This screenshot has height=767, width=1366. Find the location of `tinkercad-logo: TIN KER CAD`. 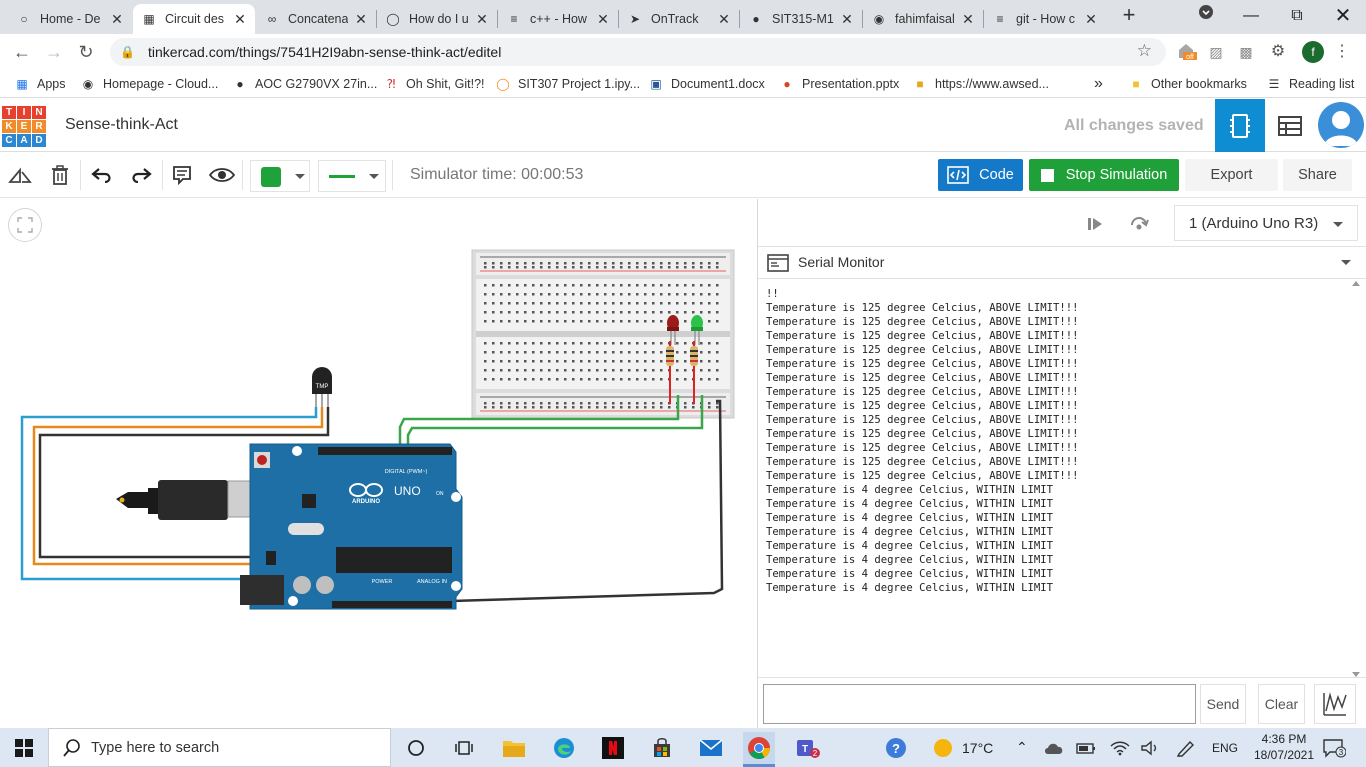

tinkercad-logo: TIN KER CAD is located at coordinates (24, 126).